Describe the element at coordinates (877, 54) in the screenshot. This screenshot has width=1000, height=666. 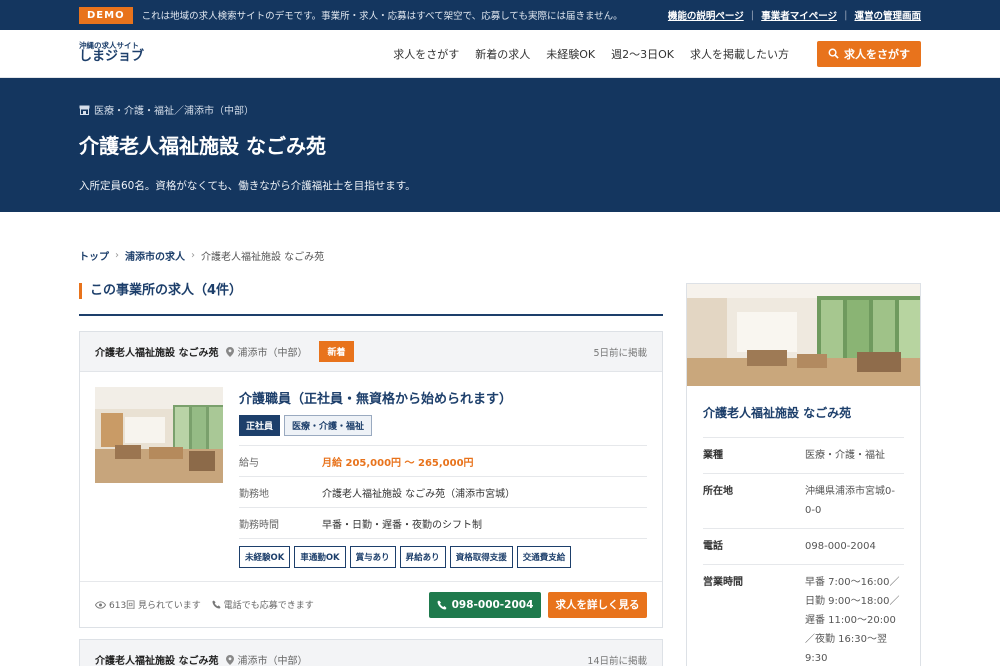
I see `search-button-label: 求人をさがす` at that location.